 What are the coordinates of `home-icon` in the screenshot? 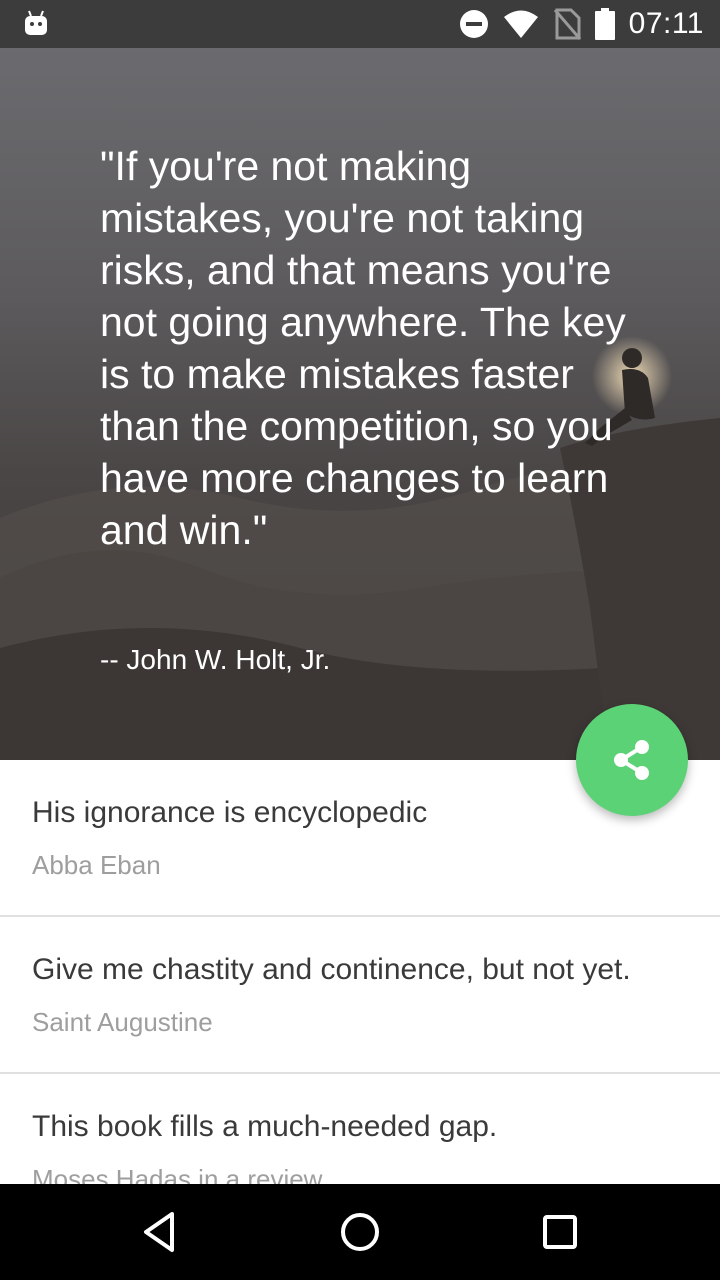 It's located at (360, 1232).